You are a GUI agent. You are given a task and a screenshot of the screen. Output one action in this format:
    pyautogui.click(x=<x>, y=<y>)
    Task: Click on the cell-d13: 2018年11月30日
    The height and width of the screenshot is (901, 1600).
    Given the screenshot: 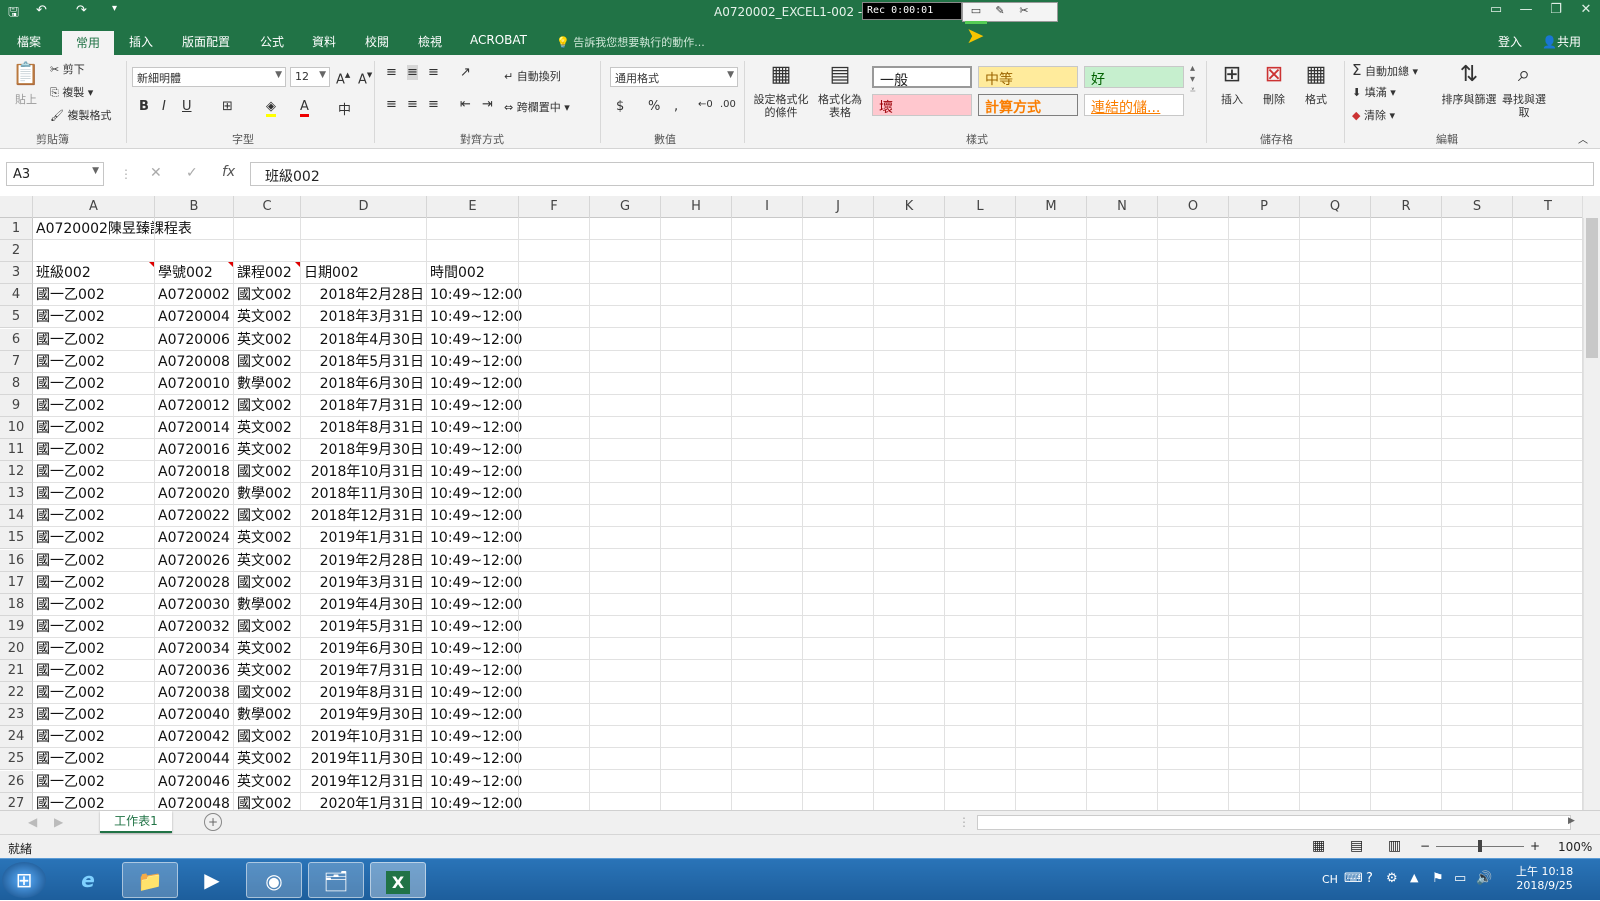 What is the action you would take?
    pyautogui.click(x=364, y=494)
    